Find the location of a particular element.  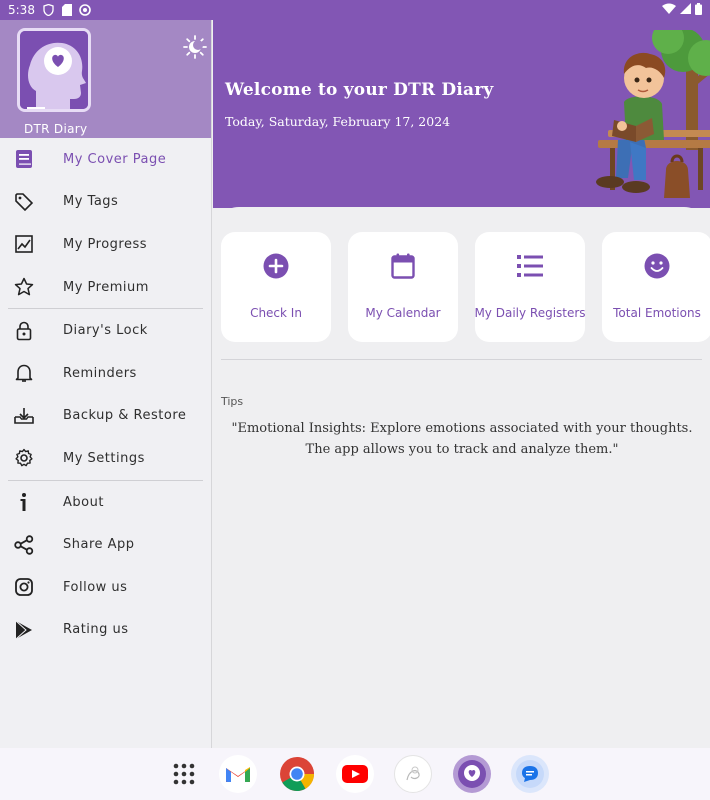

menu-item-label: My Settings is located at coordinates (104, 458).